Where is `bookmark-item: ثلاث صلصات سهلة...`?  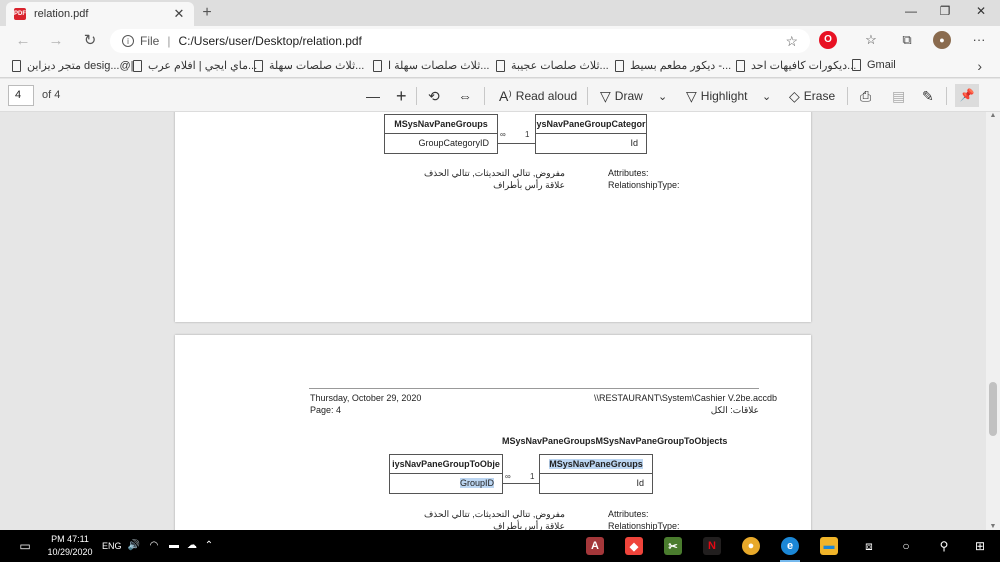
bookmark-item: ثلاث صلصات سهلة... is located at coordinates (309, 65).